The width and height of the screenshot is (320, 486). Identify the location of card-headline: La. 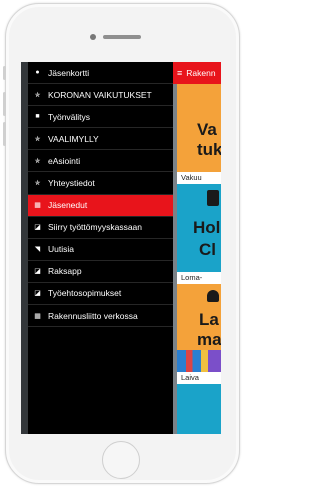
(209, 319).